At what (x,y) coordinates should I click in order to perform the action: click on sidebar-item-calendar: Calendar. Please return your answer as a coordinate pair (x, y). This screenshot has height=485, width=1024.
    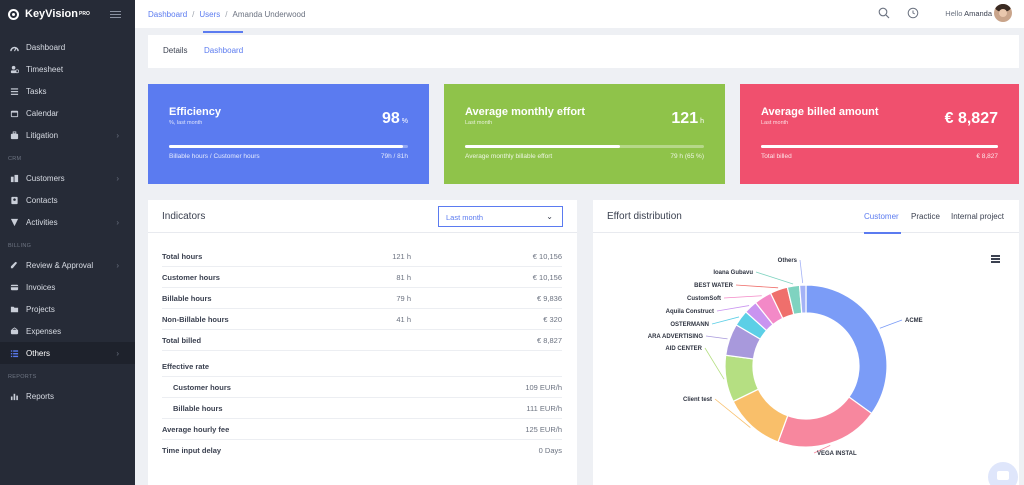
    Looking at the image, I should click on (67, 113).